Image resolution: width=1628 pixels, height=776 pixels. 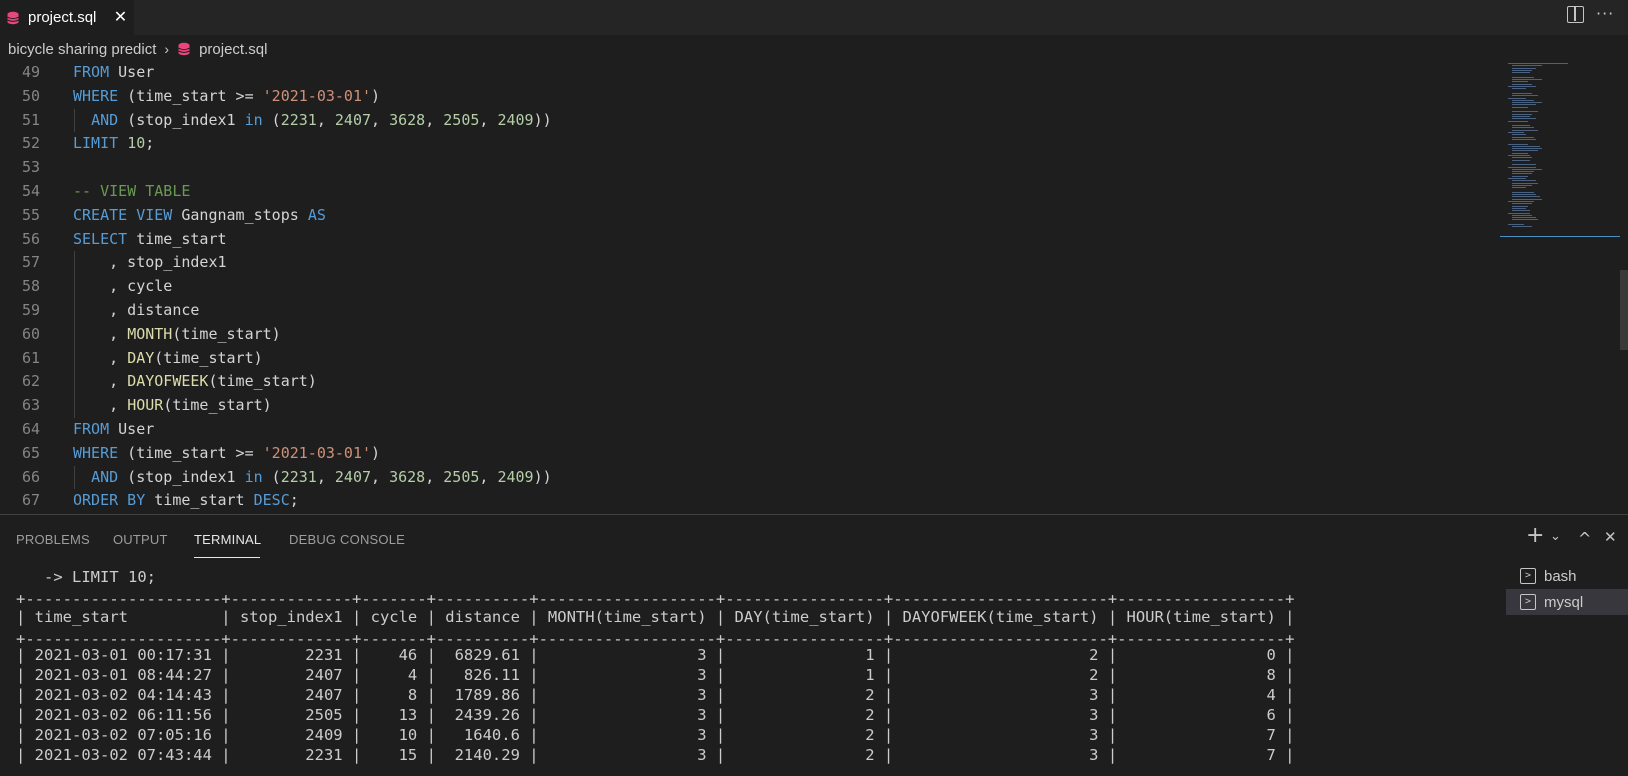 What do you see at coordinates (750, 335) in the screenshot?
I see `code-line: 60 , MONTH(time_start)` at bounding box center [750, 335].